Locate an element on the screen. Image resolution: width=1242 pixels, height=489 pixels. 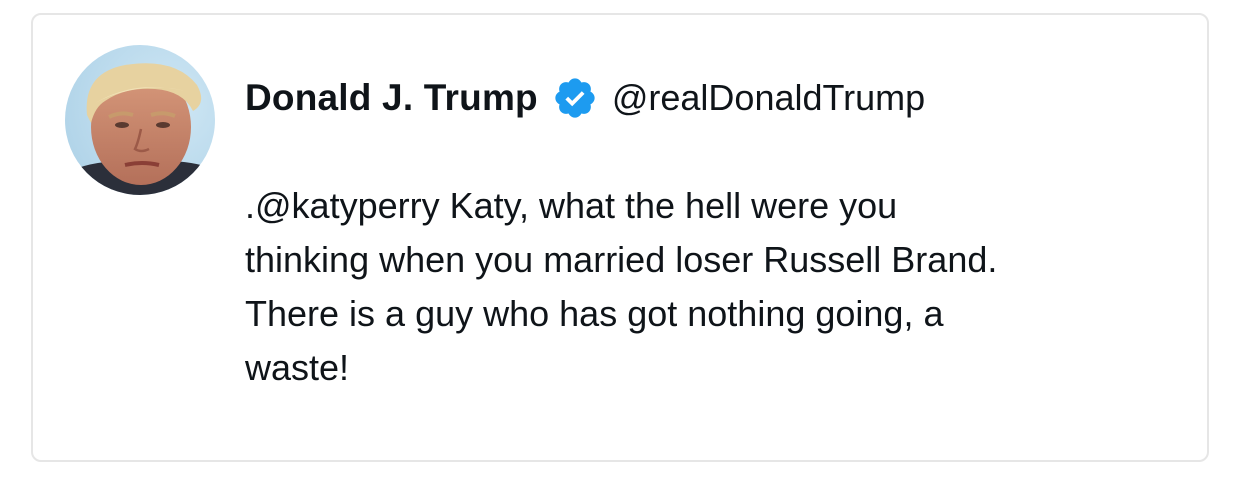
avatar is located at coordinates (140, 120).